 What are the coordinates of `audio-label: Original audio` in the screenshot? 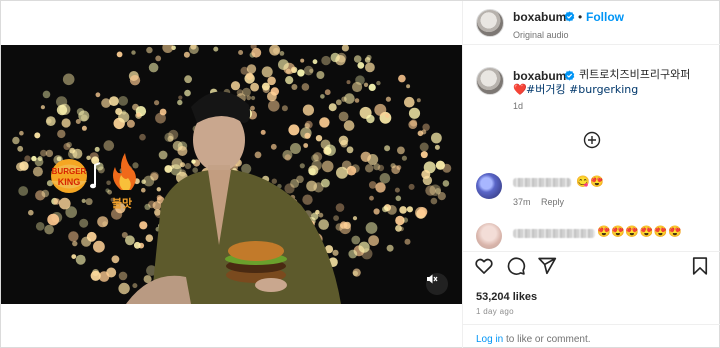 It's located at (541, 35).